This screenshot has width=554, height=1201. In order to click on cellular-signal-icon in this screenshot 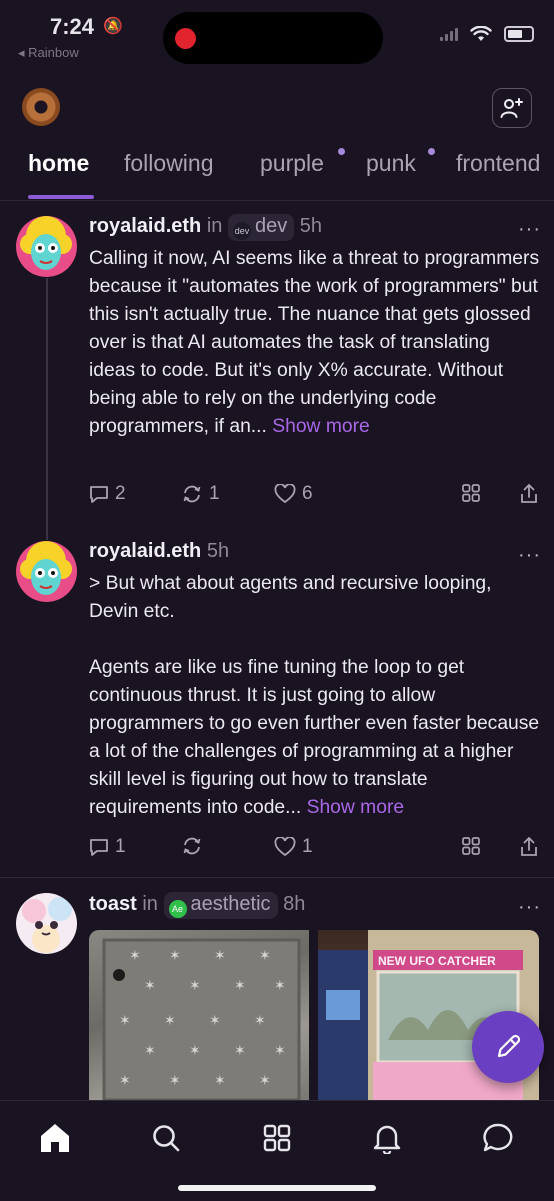, I will do `click(449, 34)`.